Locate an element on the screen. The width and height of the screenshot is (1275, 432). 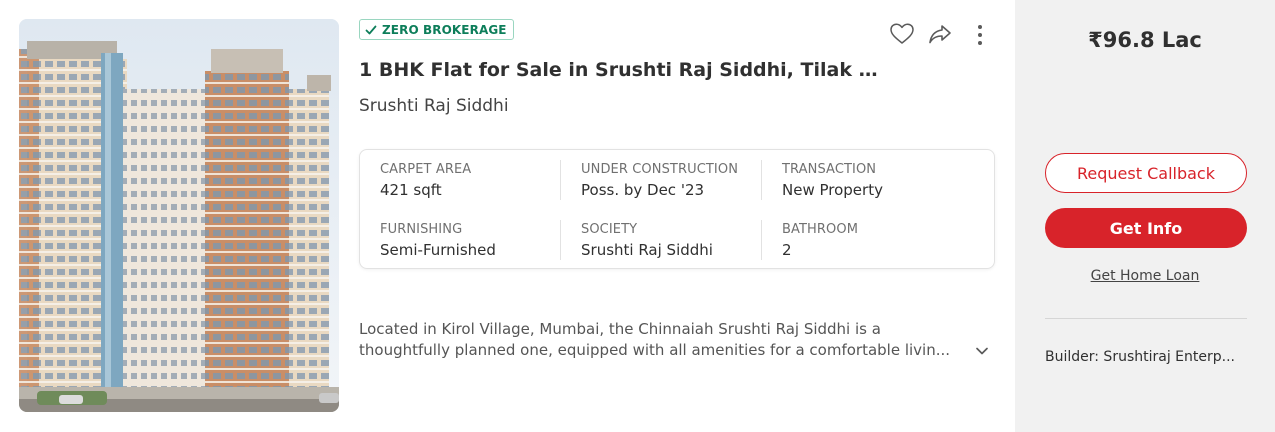
spec-label: CARPET AREA is located at coordinates (426, 169).